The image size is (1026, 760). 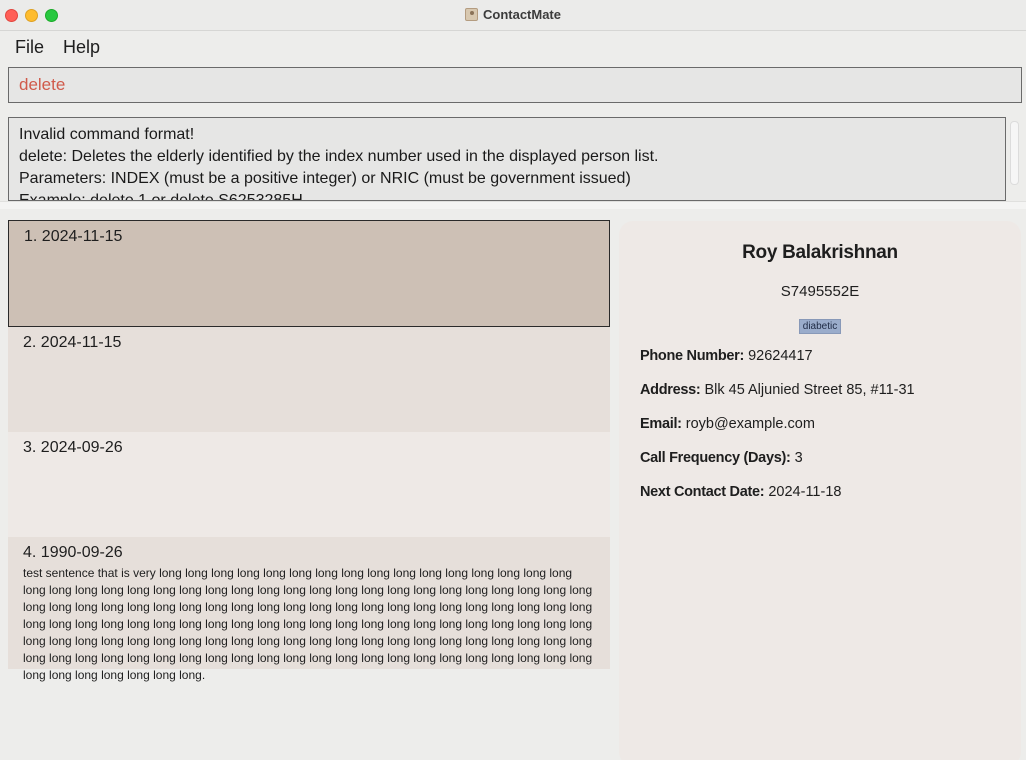 What do you see at coordinates (29, 47) in the screenshot?
I see `menu-file: File` at bounding box center [29, 47].